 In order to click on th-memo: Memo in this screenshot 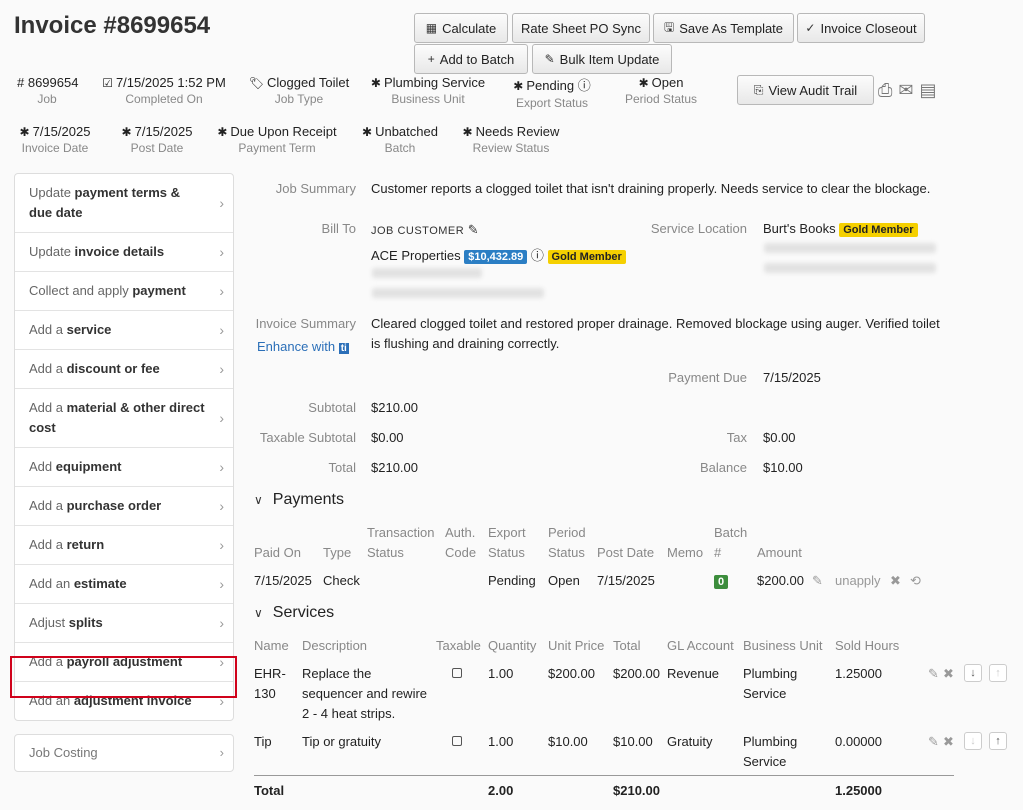, I will do `click(685, 552)`.